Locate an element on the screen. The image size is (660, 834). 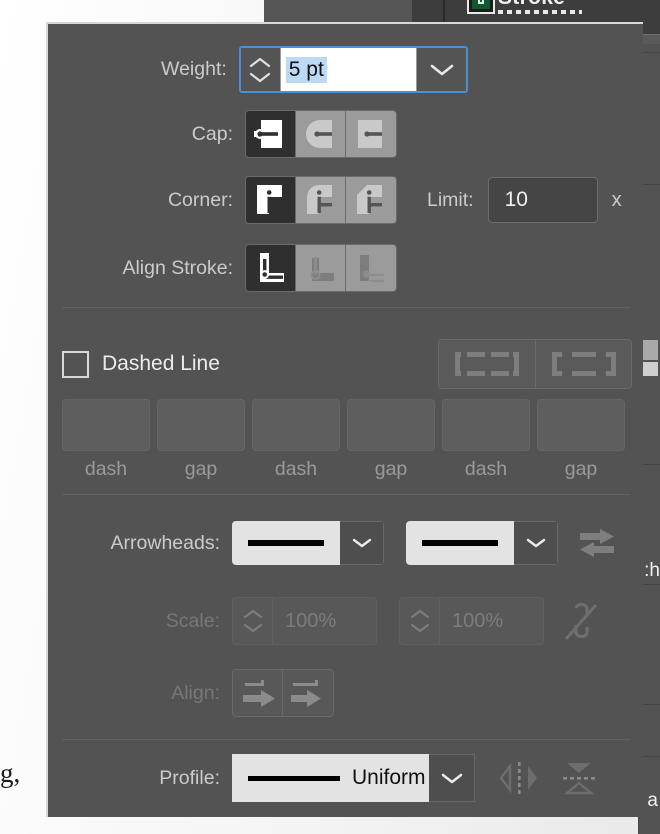
dashed-line-checkbox is located at coordinates (75, 364).